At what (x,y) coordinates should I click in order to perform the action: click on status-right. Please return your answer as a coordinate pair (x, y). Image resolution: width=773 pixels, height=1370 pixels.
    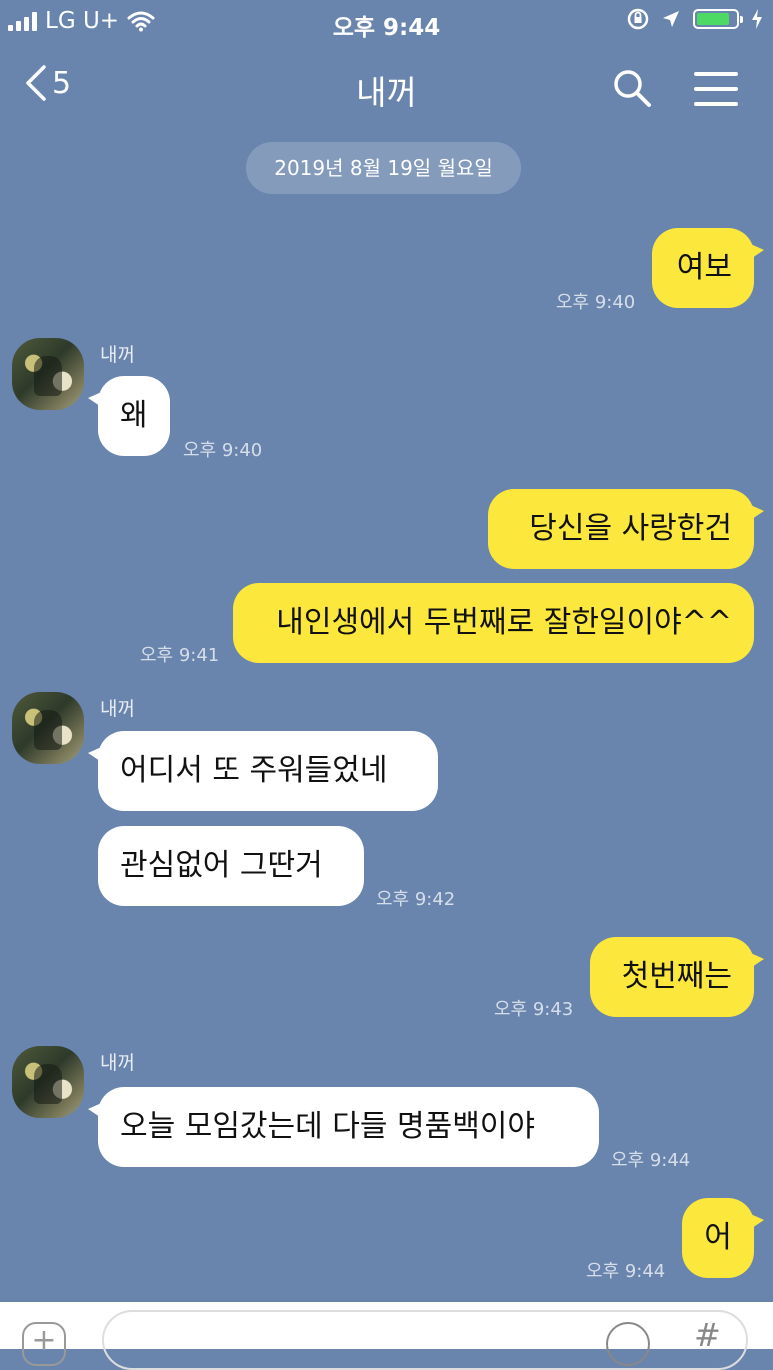
    Looking at the image, I should click on (695, 19).